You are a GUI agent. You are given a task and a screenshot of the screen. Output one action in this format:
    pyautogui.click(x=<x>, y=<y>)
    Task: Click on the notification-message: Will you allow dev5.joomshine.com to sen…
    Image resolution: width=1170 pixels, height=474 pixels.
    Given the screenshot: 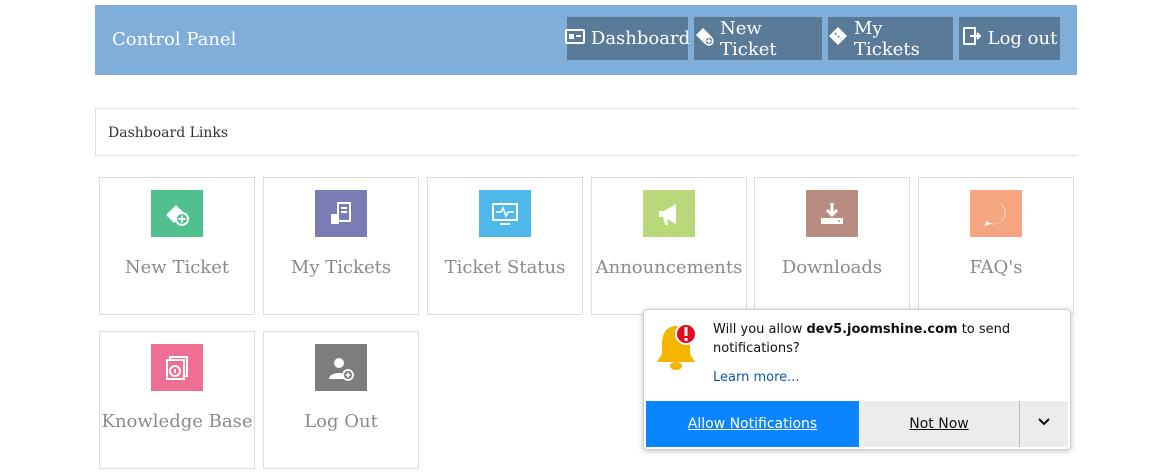 What is the action you would take?
    pyautogui.click(x=883, y=339)
    